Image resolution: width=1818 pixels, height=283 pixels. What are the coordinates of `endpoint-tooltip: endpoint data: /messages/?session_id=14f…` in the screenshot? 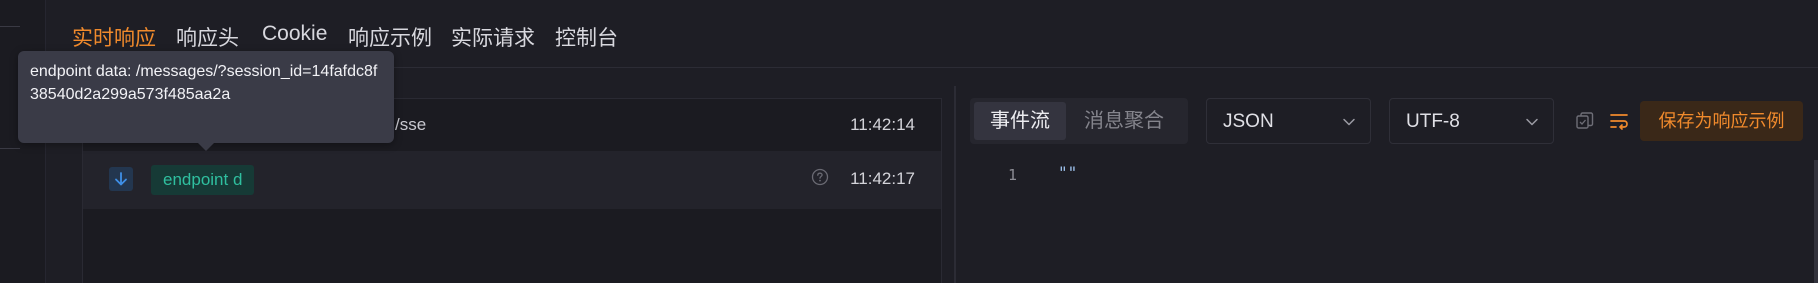 It's located at (206, 97).